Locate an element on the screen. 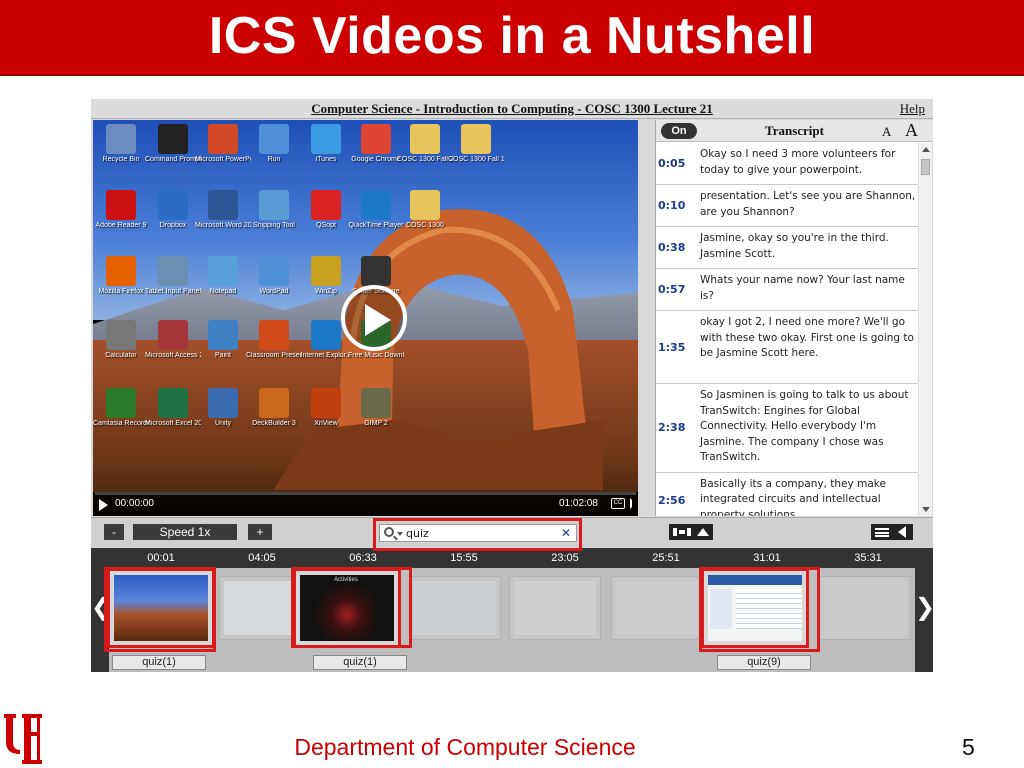 The image size is (1024, 768). list-icon is located at coordinates (882, 532).